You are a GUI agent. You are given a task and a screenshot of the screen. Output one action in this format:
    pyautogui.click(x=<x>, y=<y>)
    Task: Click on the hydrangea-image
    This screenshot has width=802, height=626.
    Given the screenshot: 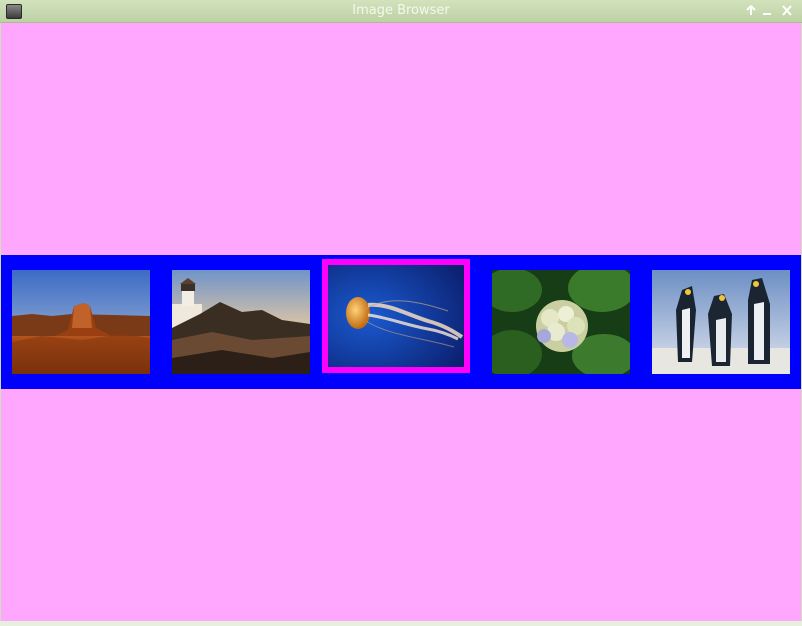 What is the action you would take?
    pyautogui.click(x=561, y=322)
    